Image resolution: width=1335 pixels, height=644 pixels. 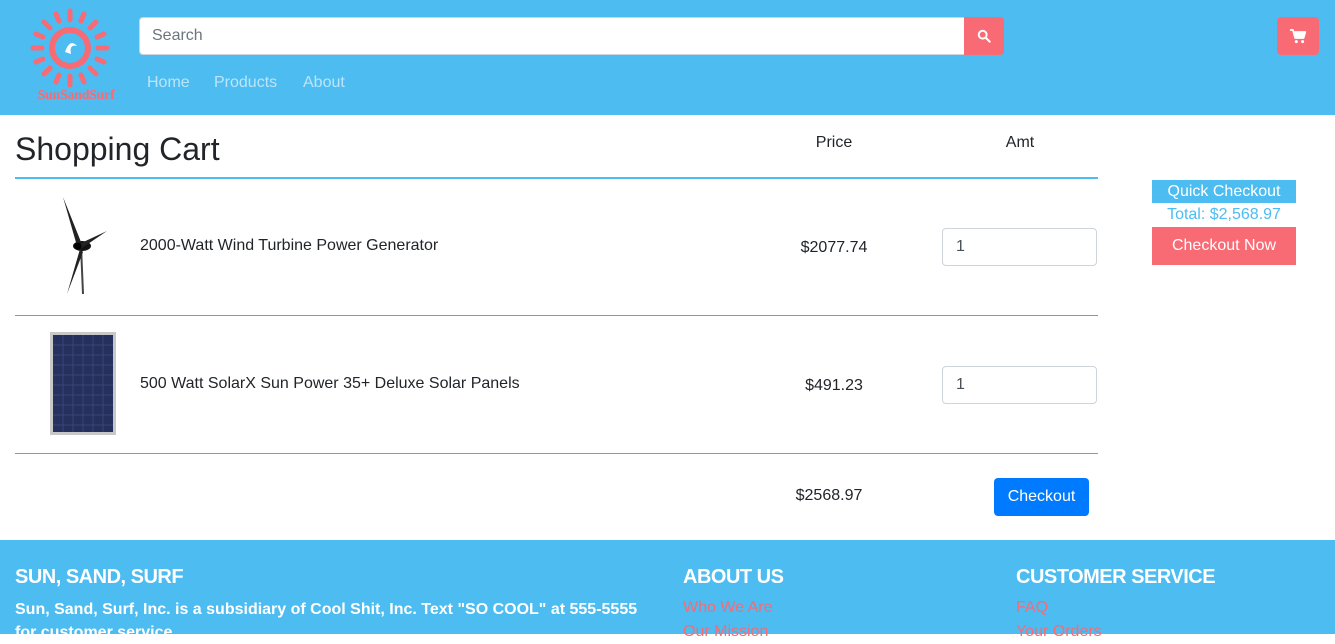 What do you see at coordinates (83, 383) in the screenshot?
I see `solar-panel-image` at bounding box center [83, 383].